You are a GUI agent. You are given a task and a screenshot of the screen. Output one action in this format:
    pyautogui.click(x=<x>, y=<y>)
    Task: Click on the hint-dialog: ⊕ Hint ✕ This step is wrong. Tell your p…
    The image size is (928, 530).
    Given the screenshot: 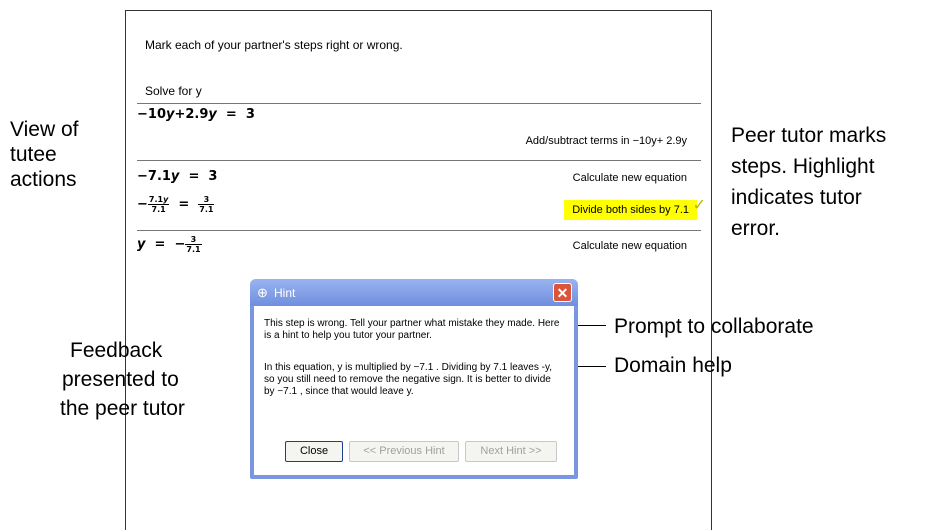 What is the action you would take?
    pyautogui.click(x=414, y=379)
    